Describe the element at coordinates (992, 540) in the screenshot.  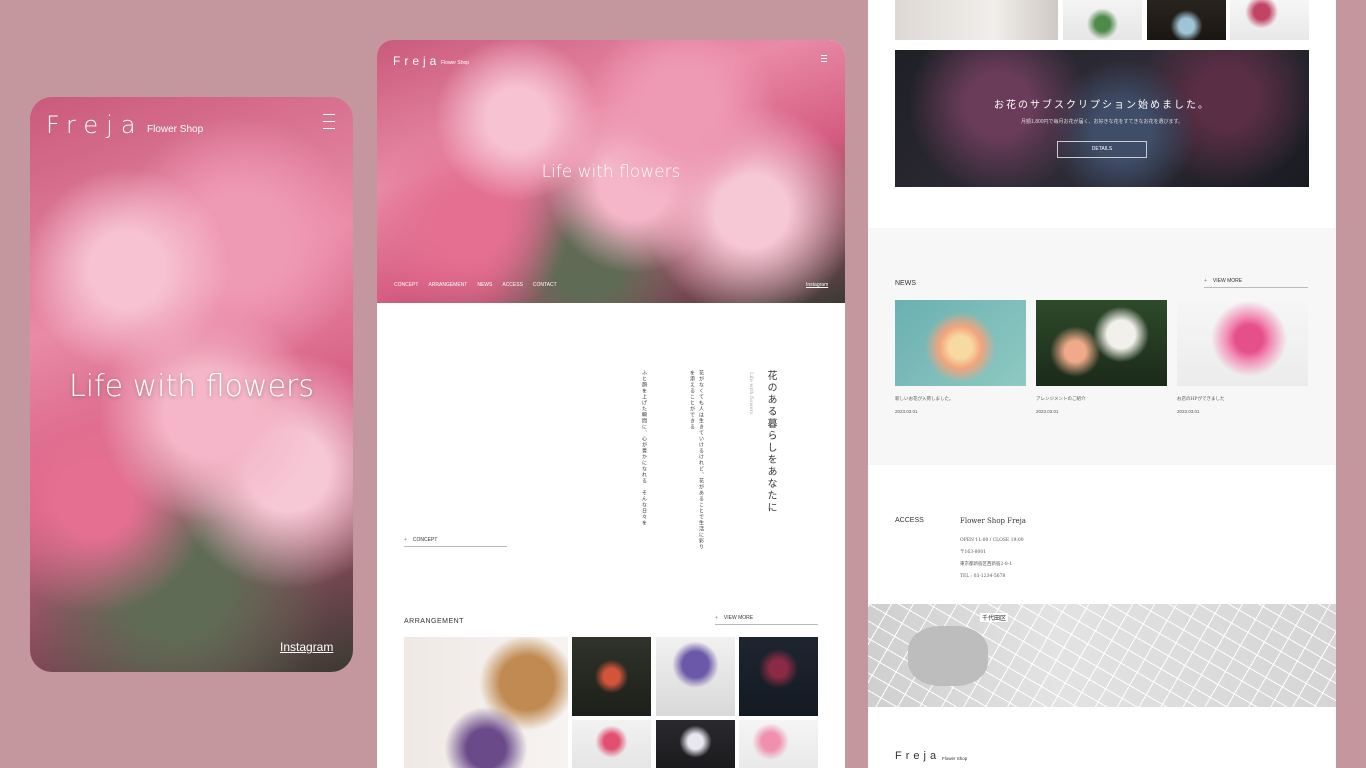
I see `opening-hours: OPEN 11:00 / CLOSE 19:00` at that location.